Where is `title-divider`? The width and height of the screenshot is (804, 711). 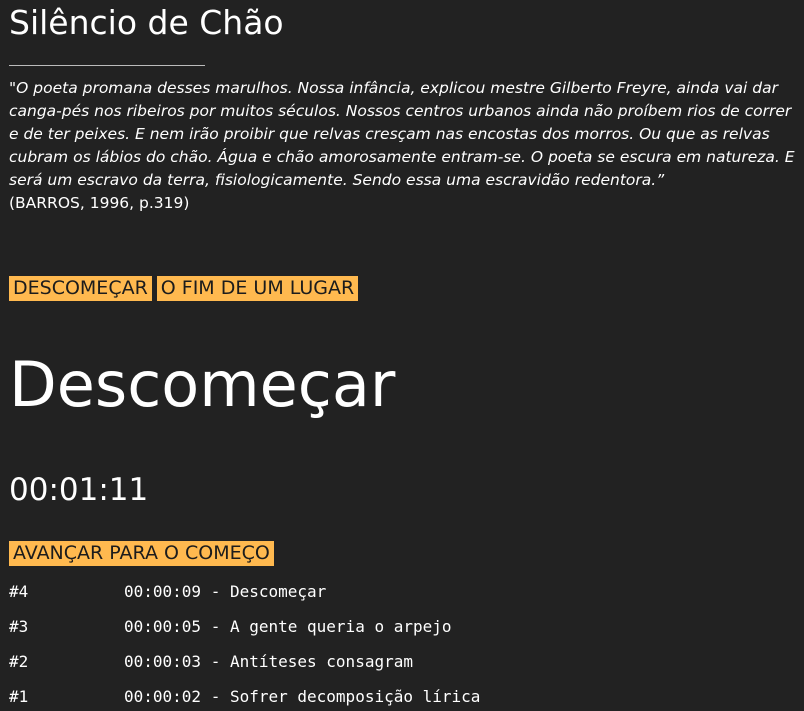
title-divider is located at coordinates (107, 65).